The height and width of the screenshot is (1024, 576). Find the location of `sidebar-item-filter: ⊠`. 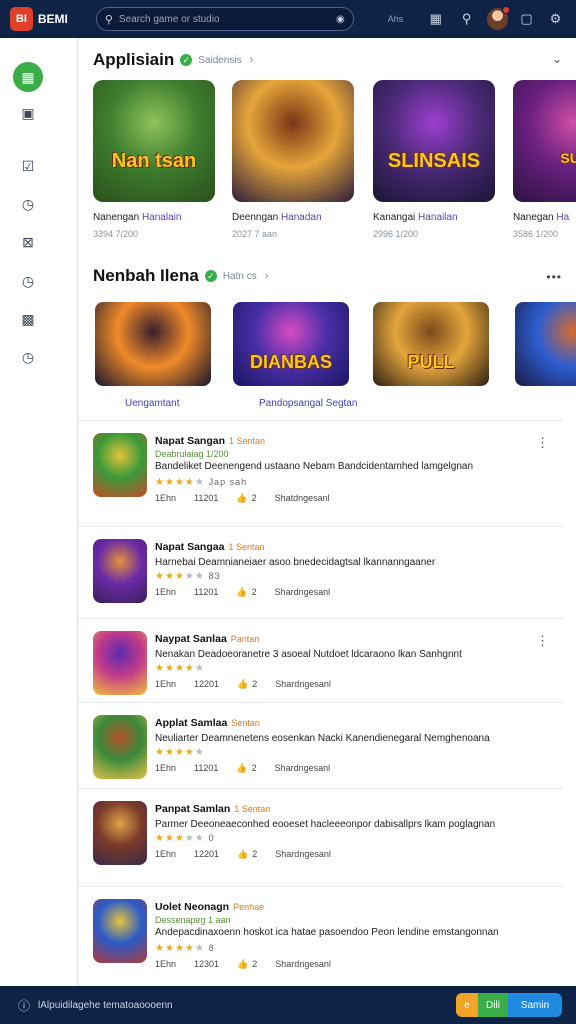

sidebar-item-filter: ⊠ is located at coordinates (28, 242).